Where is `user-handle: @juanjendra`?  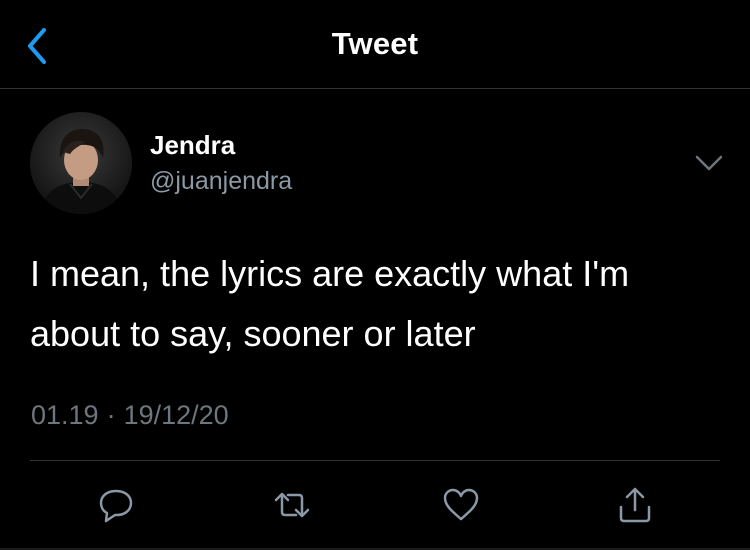 user-handle: @juanjendra is located at coordinates (221, 181).